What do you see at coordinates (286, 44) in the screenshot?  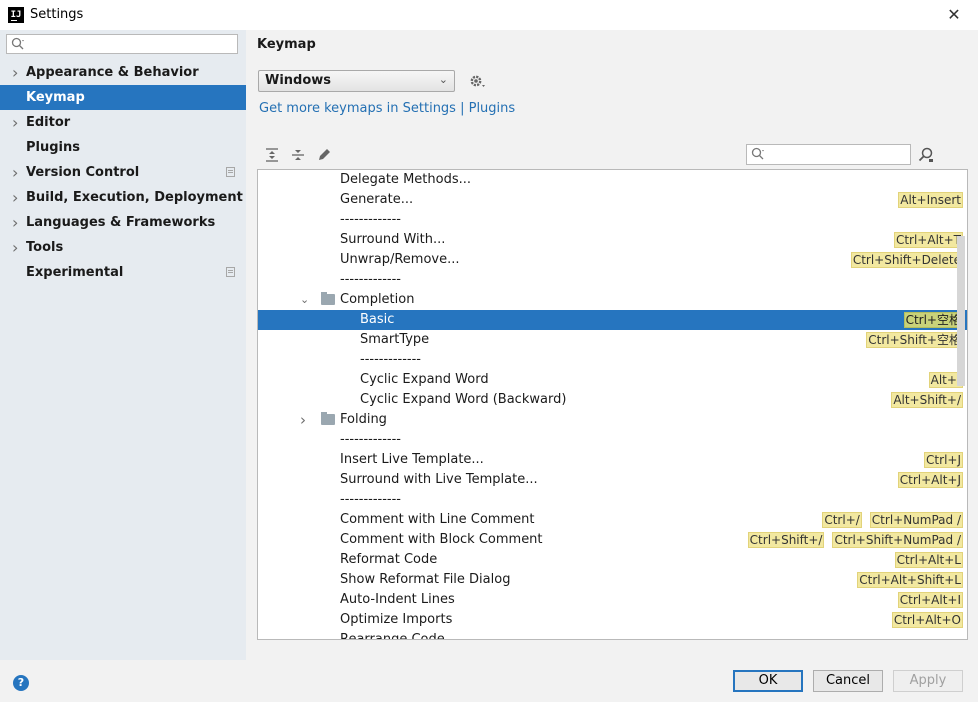 I see `page-title: Keymap` at bounding box center [286, 44].